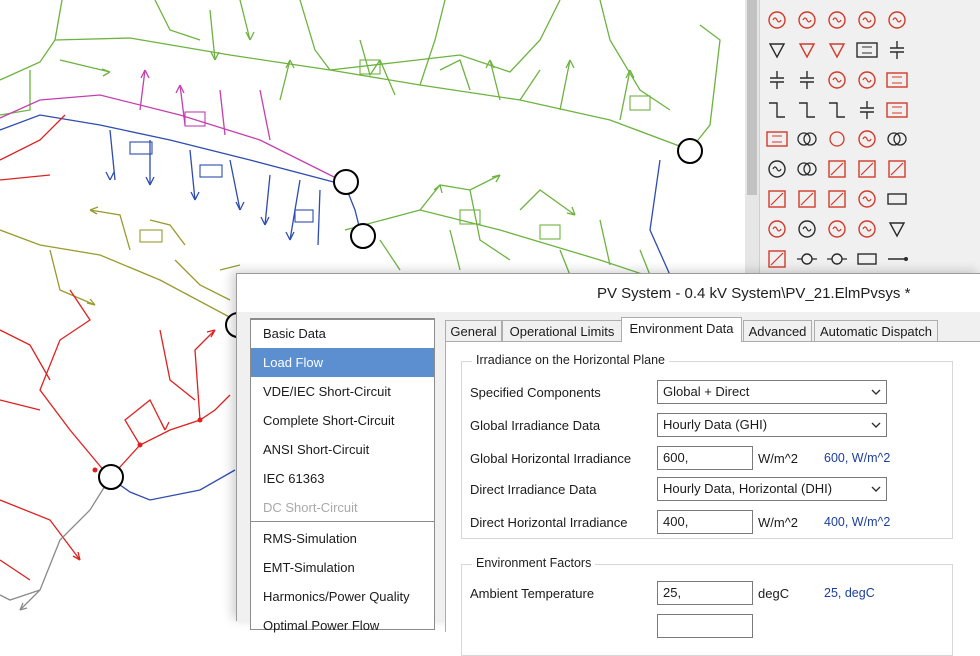 The height and width of the screenshot is (656, 980). Describe the element at coordinates (342, 420) in the screenshot. I see `nav-item-complete-short-circuit: Complete Short-Circuit` at that location.